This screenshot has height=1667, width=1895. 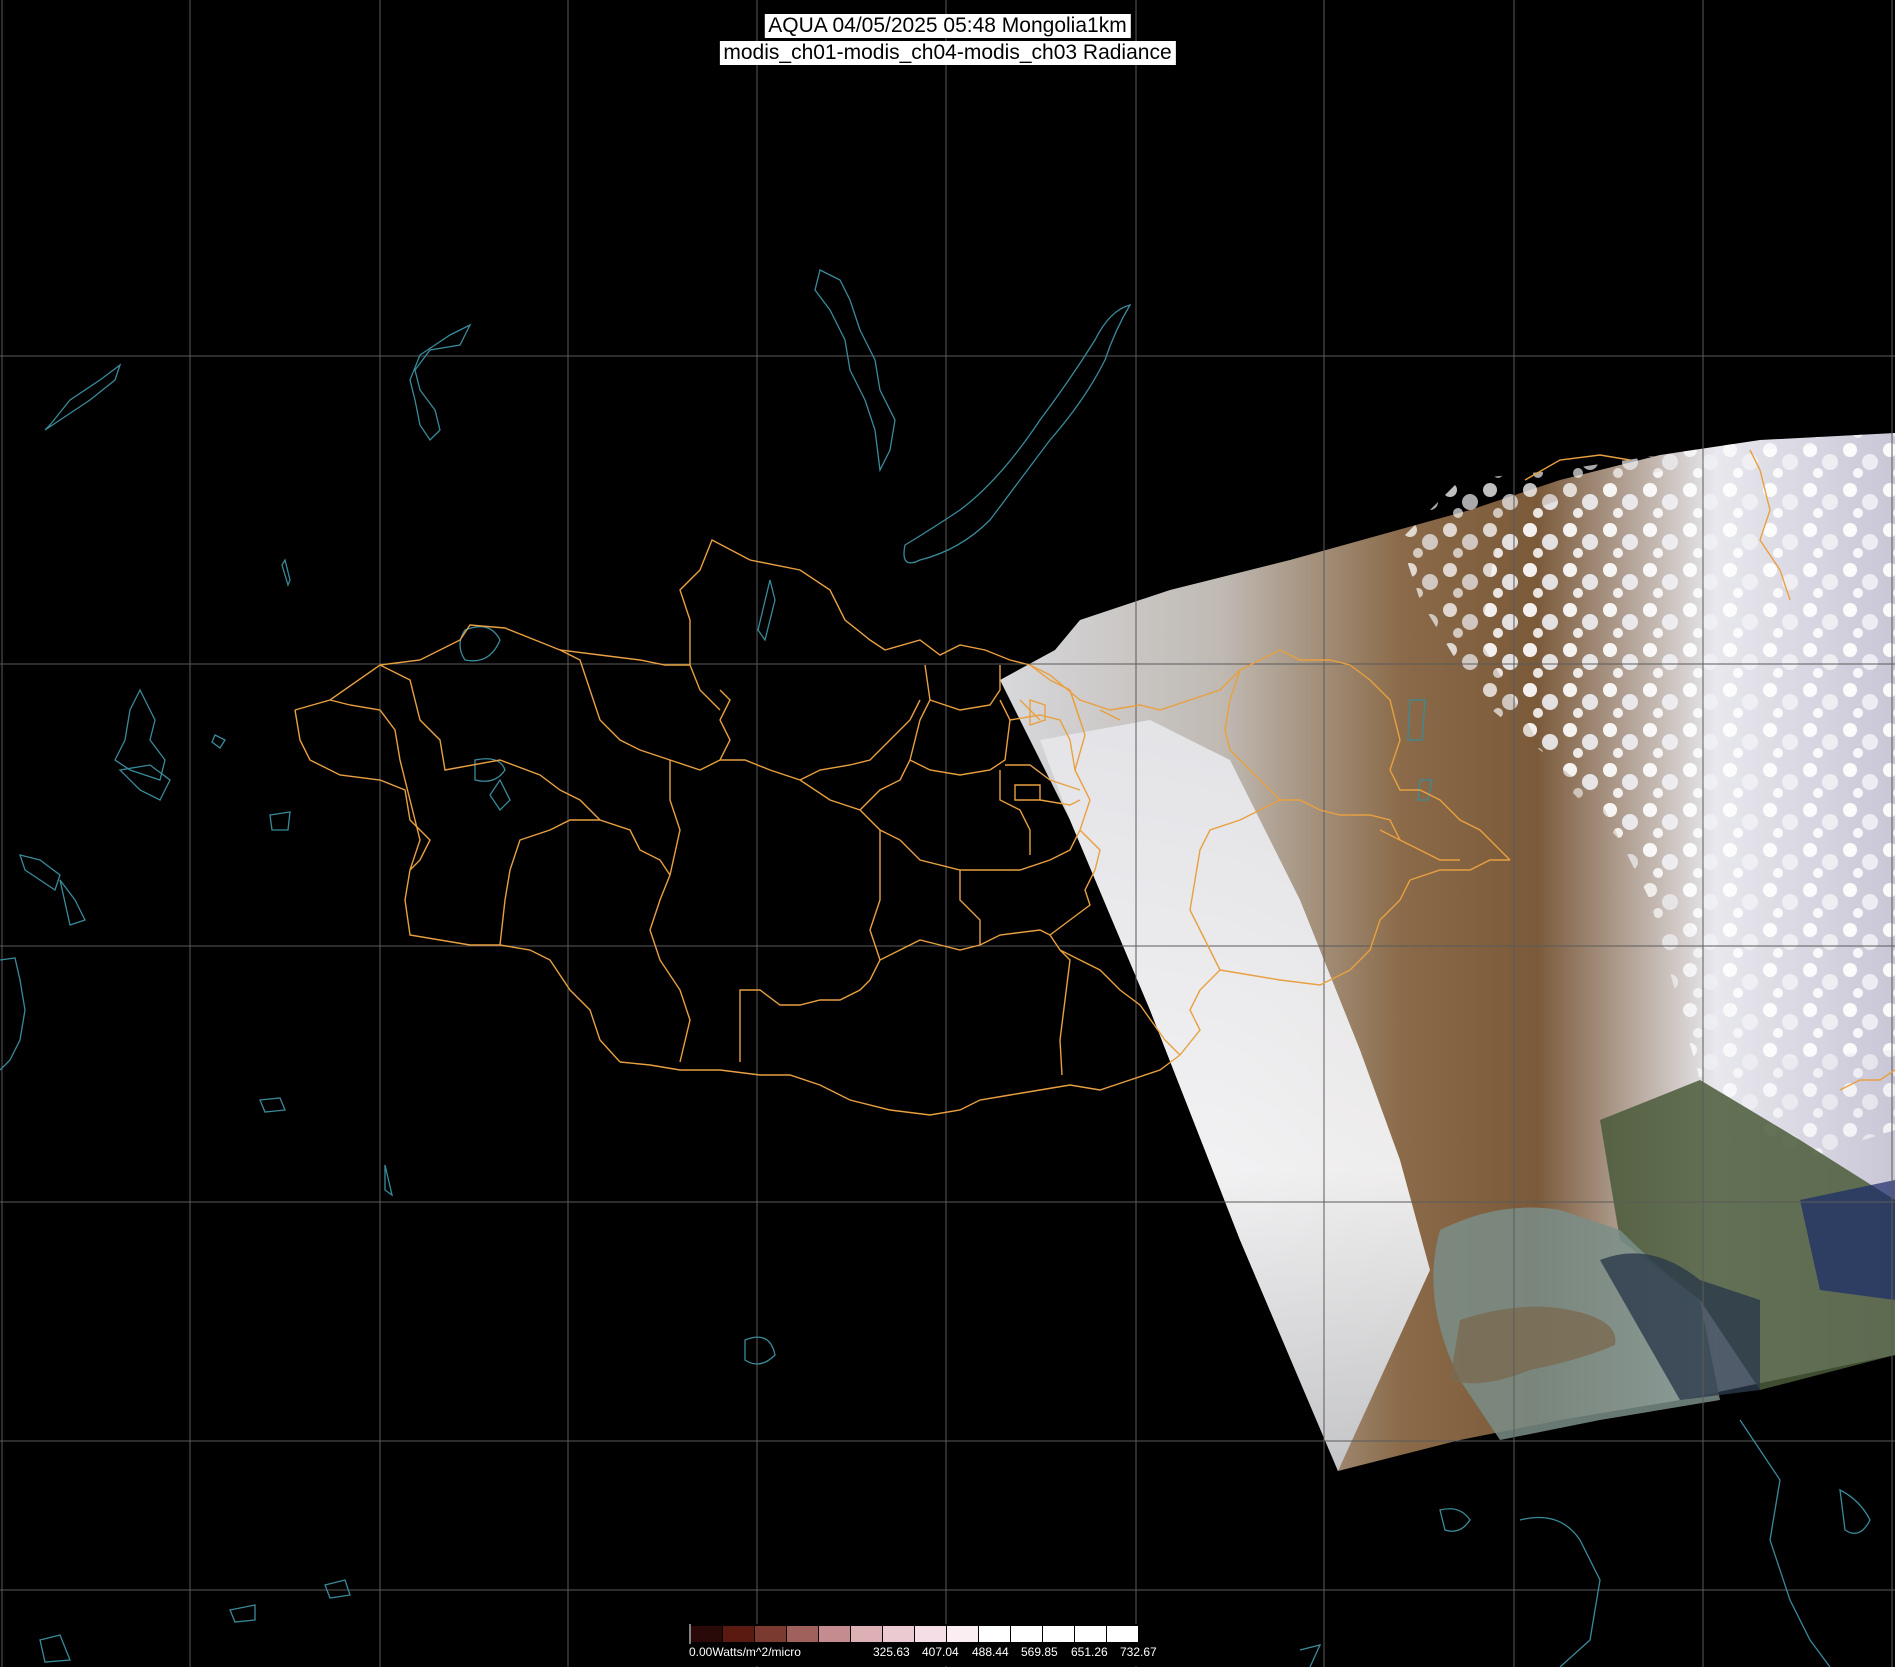 I want to click on color-scale-bar, so click(x=913, y=1634).